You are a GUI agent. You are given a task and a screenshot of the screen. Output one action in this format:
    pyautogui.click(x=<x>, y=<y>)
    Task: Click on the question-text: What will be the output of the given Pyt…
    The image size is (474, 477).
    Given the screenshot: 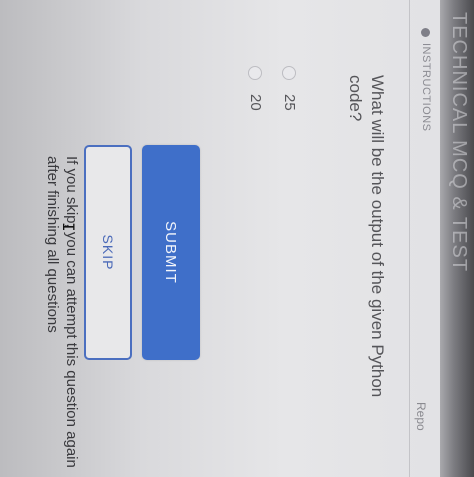 What is the action you would take?
    pyautogui.click(x=366, y=236)
    